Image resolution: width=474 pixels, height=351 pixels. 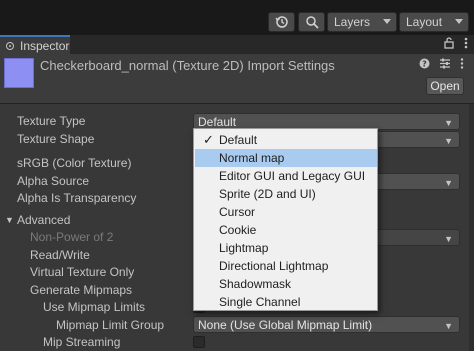 What do you see at coordinates (77, 198) in the screenshot?
I see `alpha-is-transparency-label: Alpha Is Transparency` at bounding box center [77, 198].